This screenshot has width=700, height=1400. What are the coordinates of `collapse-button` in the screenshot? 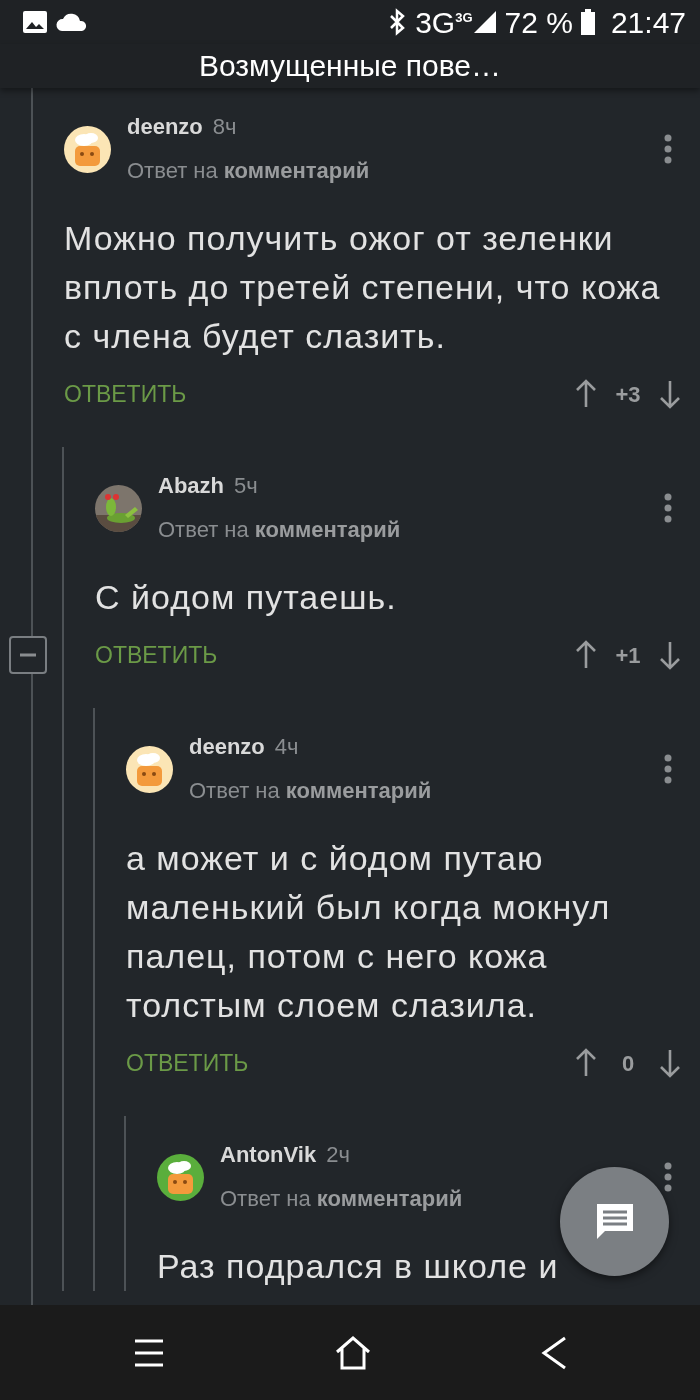 It's located at (28, 655).